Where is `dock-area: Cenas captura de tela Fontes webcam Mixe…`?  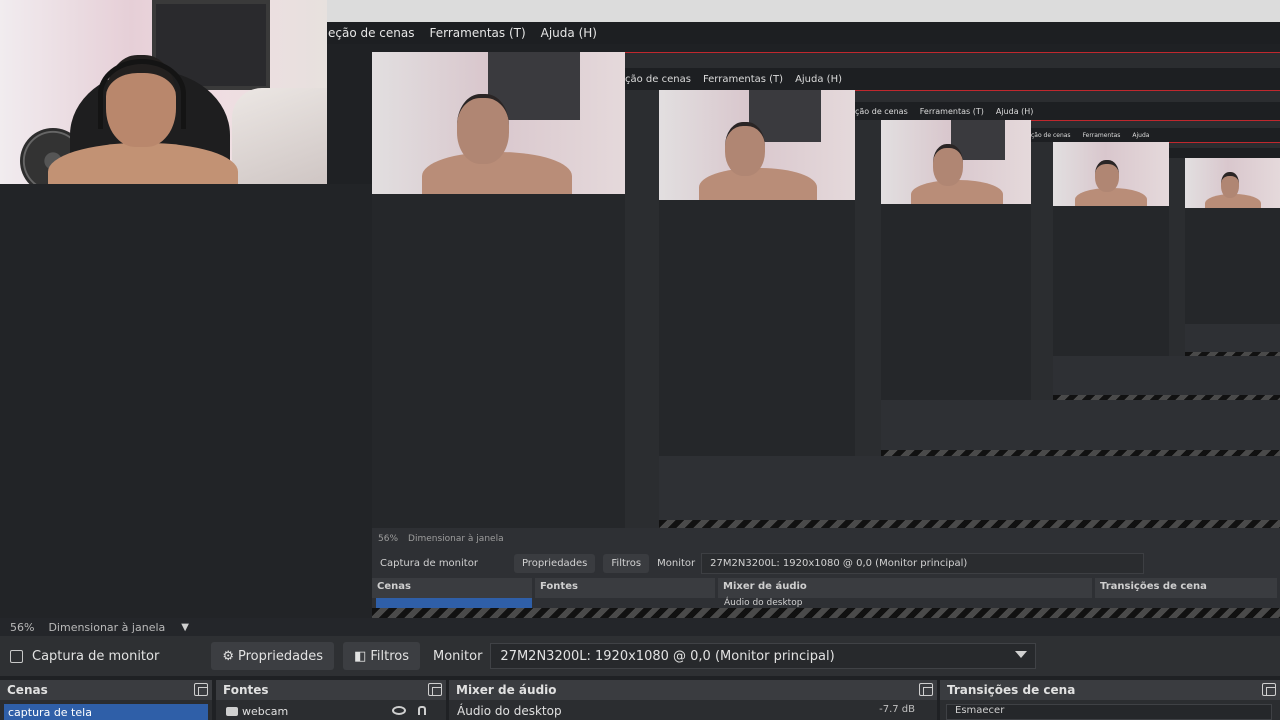 dock-area: Cenas captura de tela Fontes webcam Mixe… is located at coordinates (640, 700).